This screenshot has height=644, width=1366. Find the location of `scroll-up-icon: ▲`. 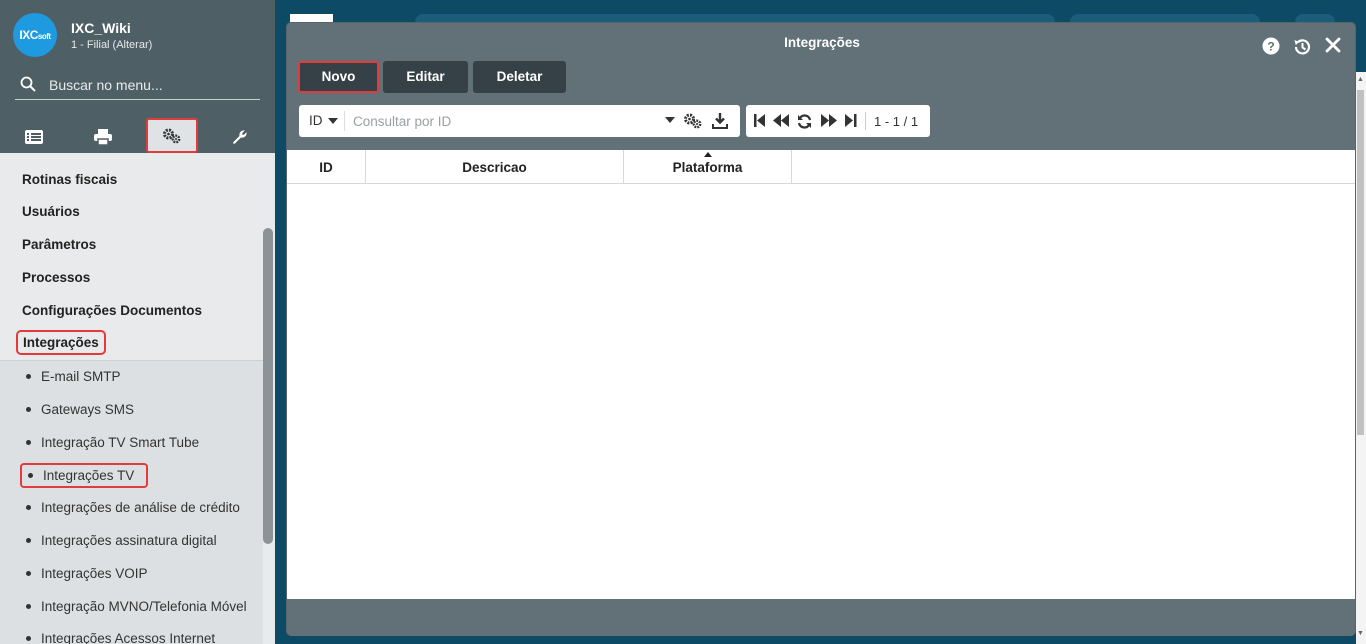

scroll-up-icon: ▲ is located at coordinates (1360, 79).